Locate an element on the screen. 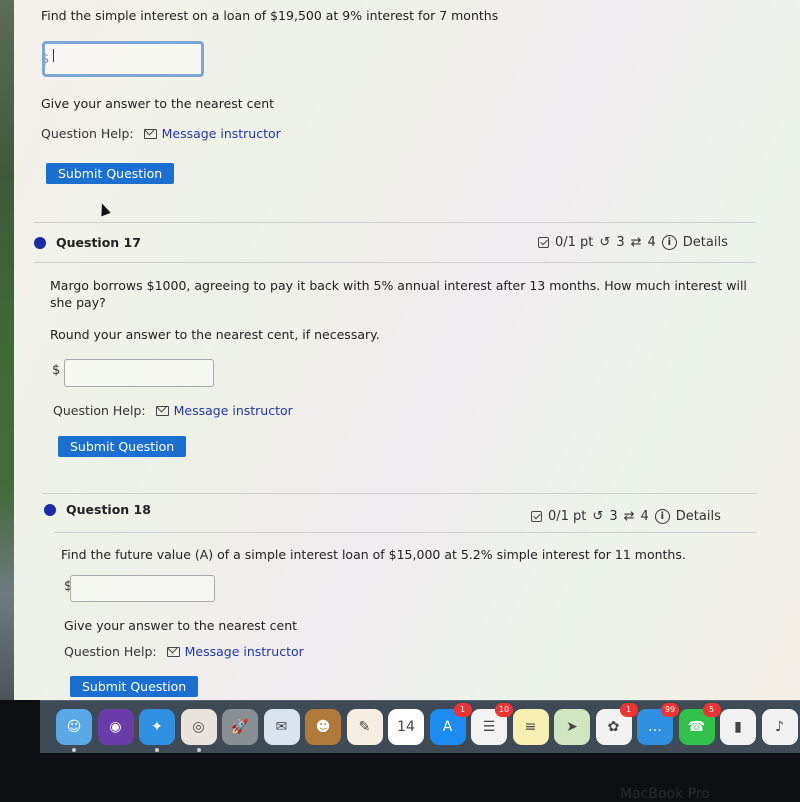  question-17-submit-button: Submit Question is located at coordinates (122, 446).